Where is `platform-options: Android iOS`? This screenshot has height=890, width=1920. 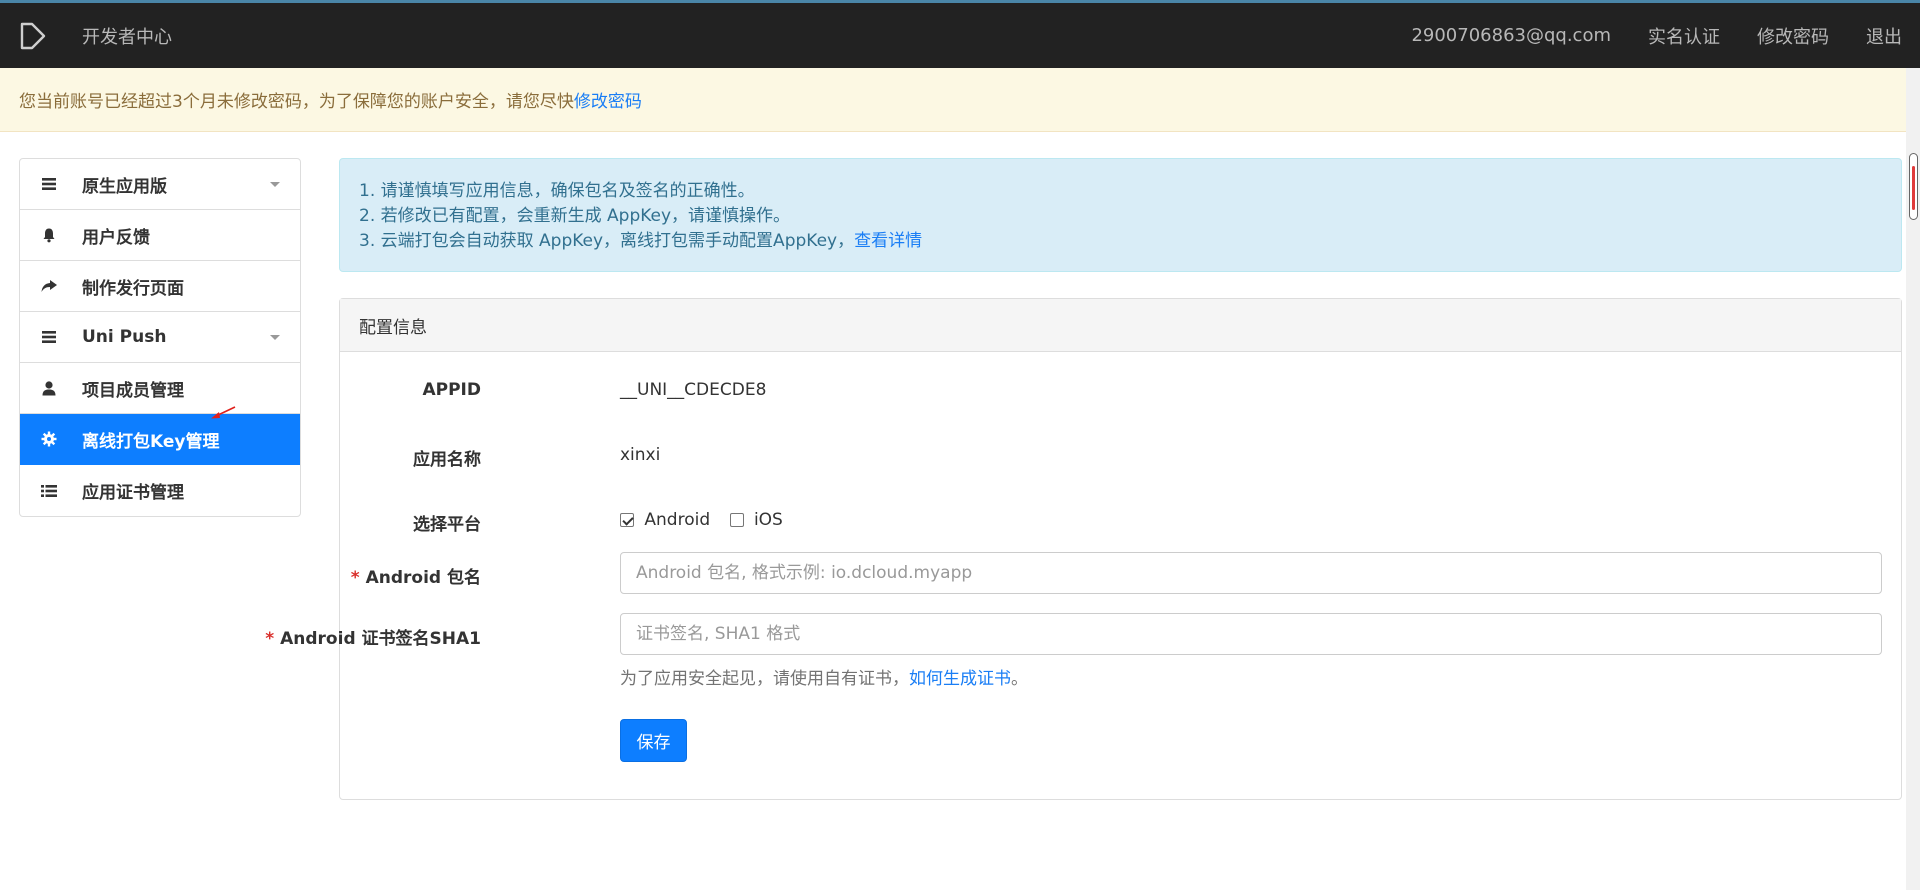 platform-options: Android iOS is located at coordinates (701, 520).